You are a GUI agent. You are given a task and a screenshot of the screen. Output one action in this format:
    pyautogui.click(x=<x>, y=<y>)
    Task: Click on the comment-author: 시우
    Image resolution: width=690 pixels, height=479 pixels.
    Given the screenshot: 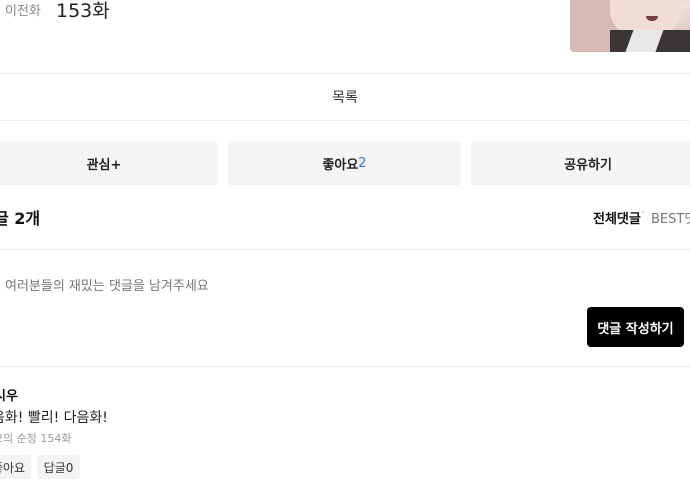 What is the action you would take?
    pyautogui.click(x=9, y=396)
    